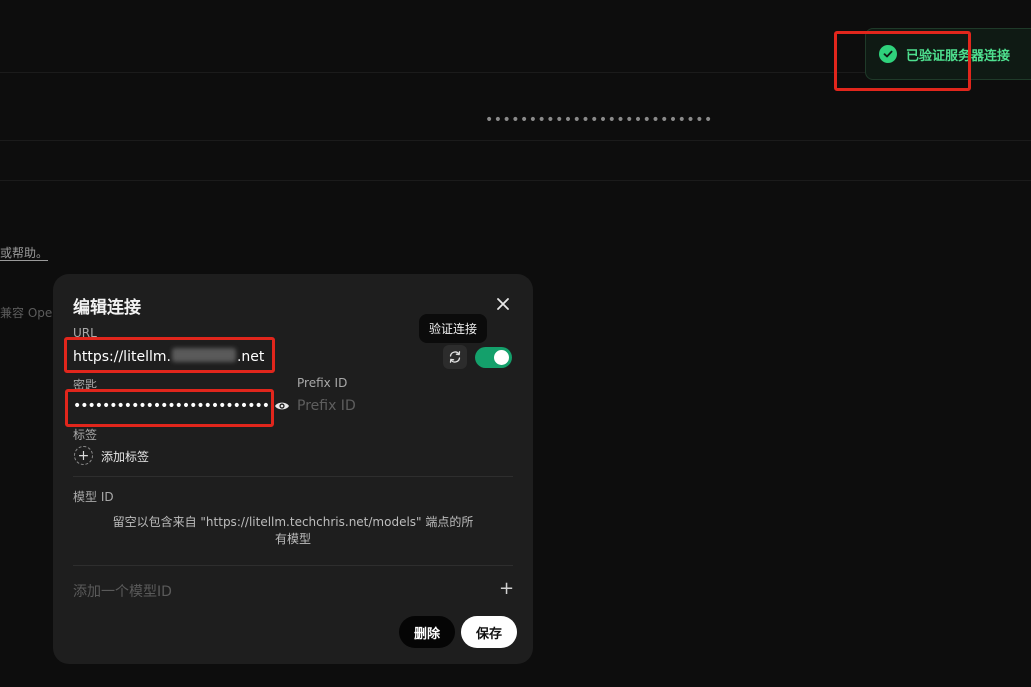  I want to click on model-id-label: 模型 ID, so click(93, 497).